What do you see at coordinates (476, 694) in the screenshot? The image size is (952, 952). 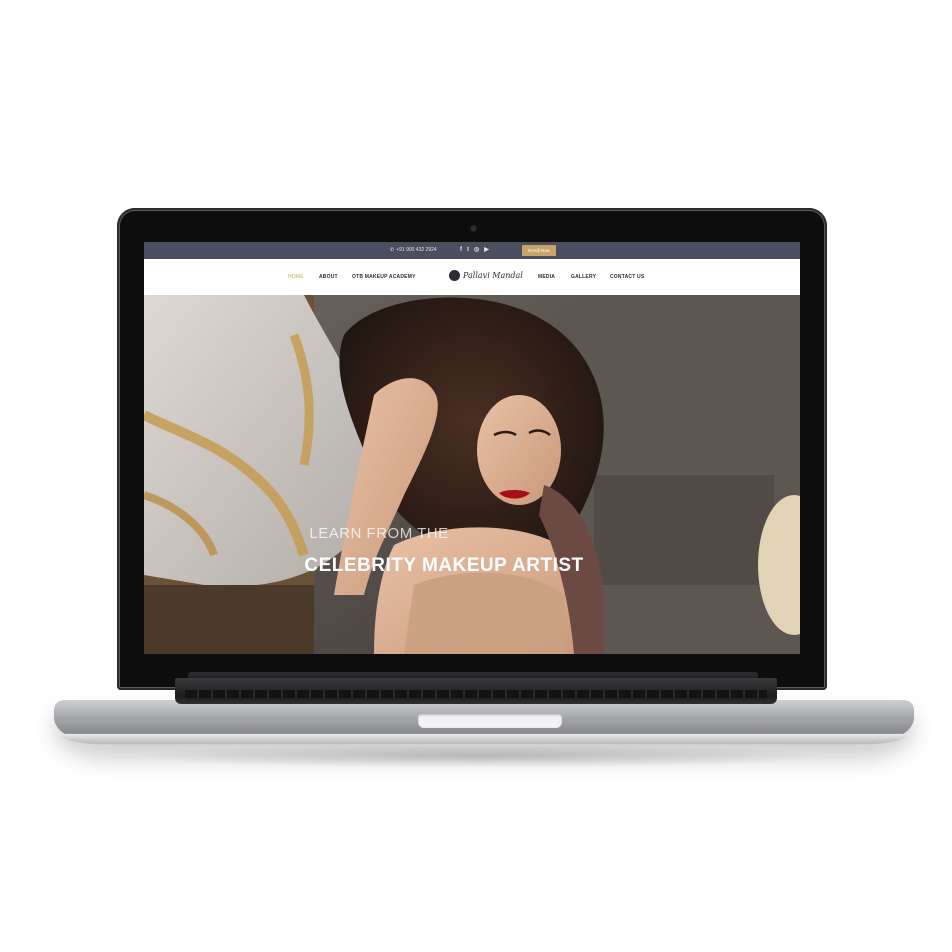 I see `keyboard-keys` at bounding box center [476, 694].